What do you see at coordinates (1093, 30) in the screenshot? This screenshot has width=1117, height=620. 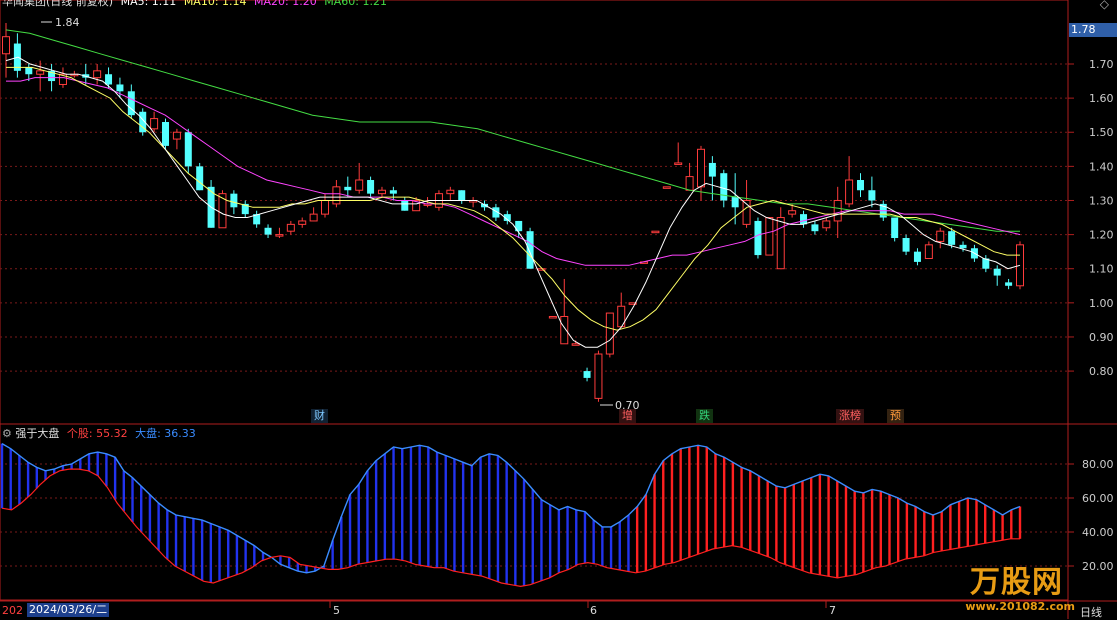 I see `last-price-tag: 1.78` at bounding box center [1093, 30].